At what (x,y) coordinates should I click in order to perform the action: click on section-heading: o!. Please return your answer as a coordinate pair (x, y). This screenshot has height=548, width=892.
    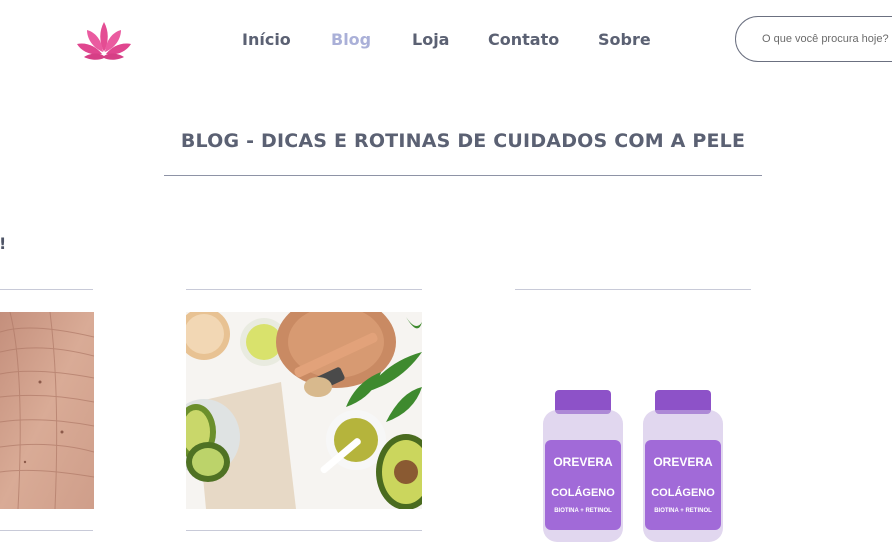
    Looking at the image, I should click on (3, 243).